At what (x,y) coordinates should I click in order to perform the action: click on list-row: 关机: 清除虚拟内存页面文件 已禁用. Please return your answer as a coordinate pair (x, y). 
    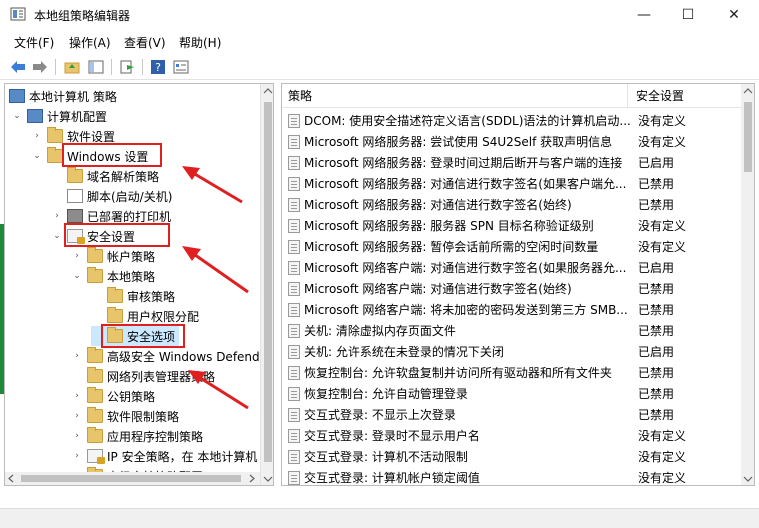
    Looking at the image, I should click on (512, 330).